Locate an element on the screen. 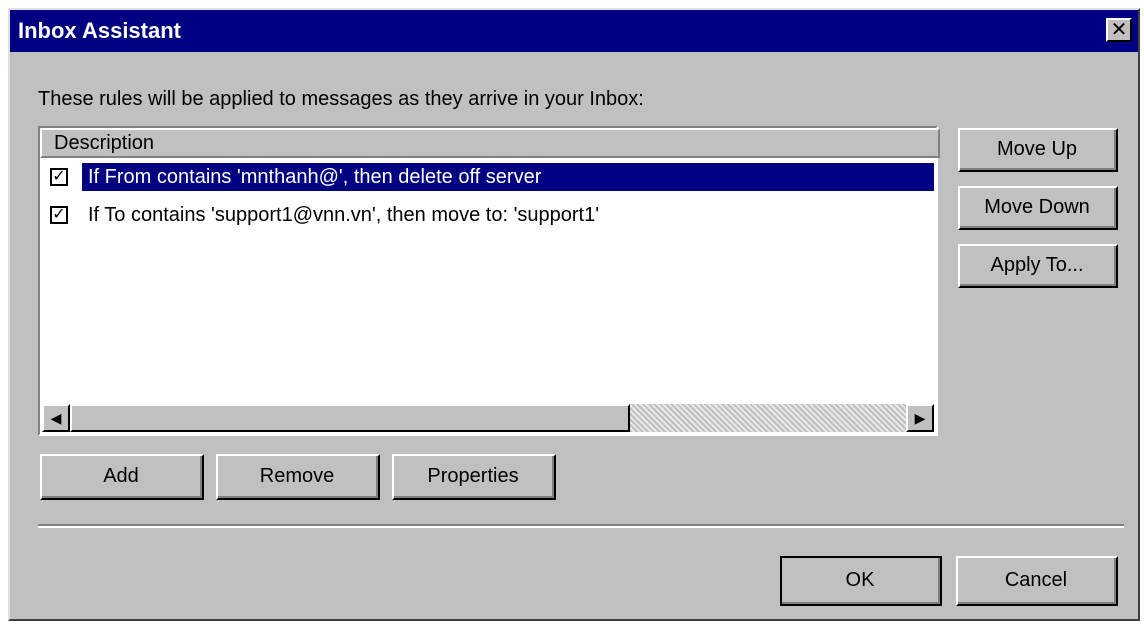 The image size is (1144, 625). add-label: Add is located at coordinates (122, 477).